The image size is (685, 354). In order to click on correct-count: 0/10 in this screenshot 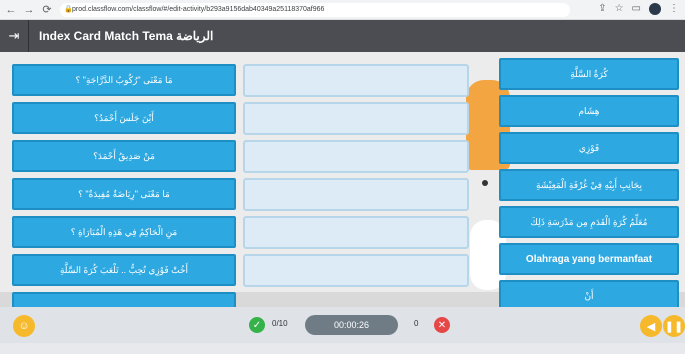, I will do `click(280, 323)`.